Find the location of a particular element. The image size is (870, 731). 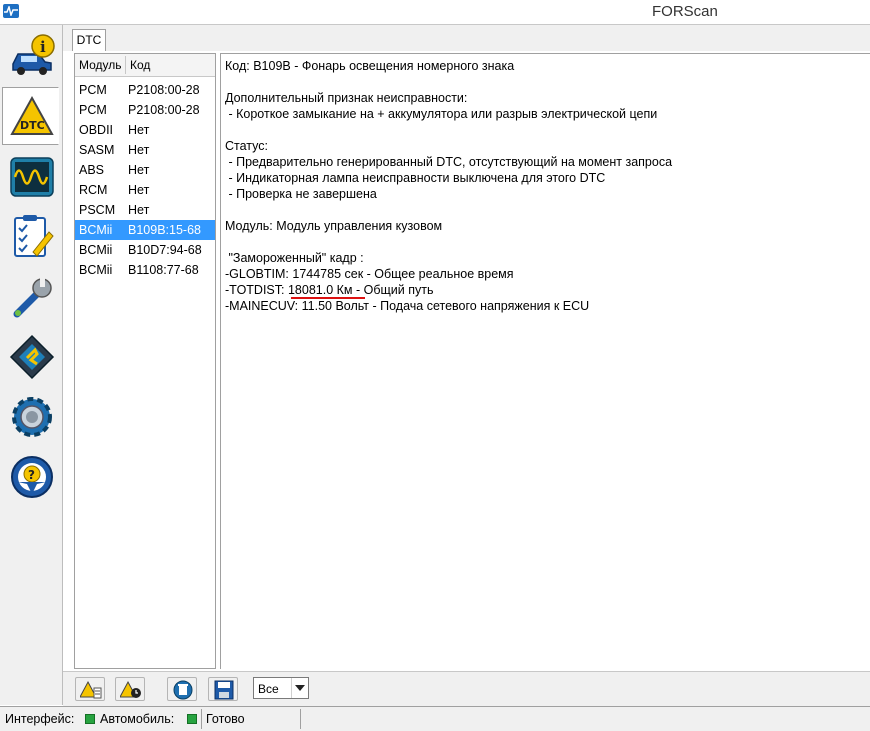

dtc-row: BCMii B1108:77-68 is located at coordinates (145, 270).